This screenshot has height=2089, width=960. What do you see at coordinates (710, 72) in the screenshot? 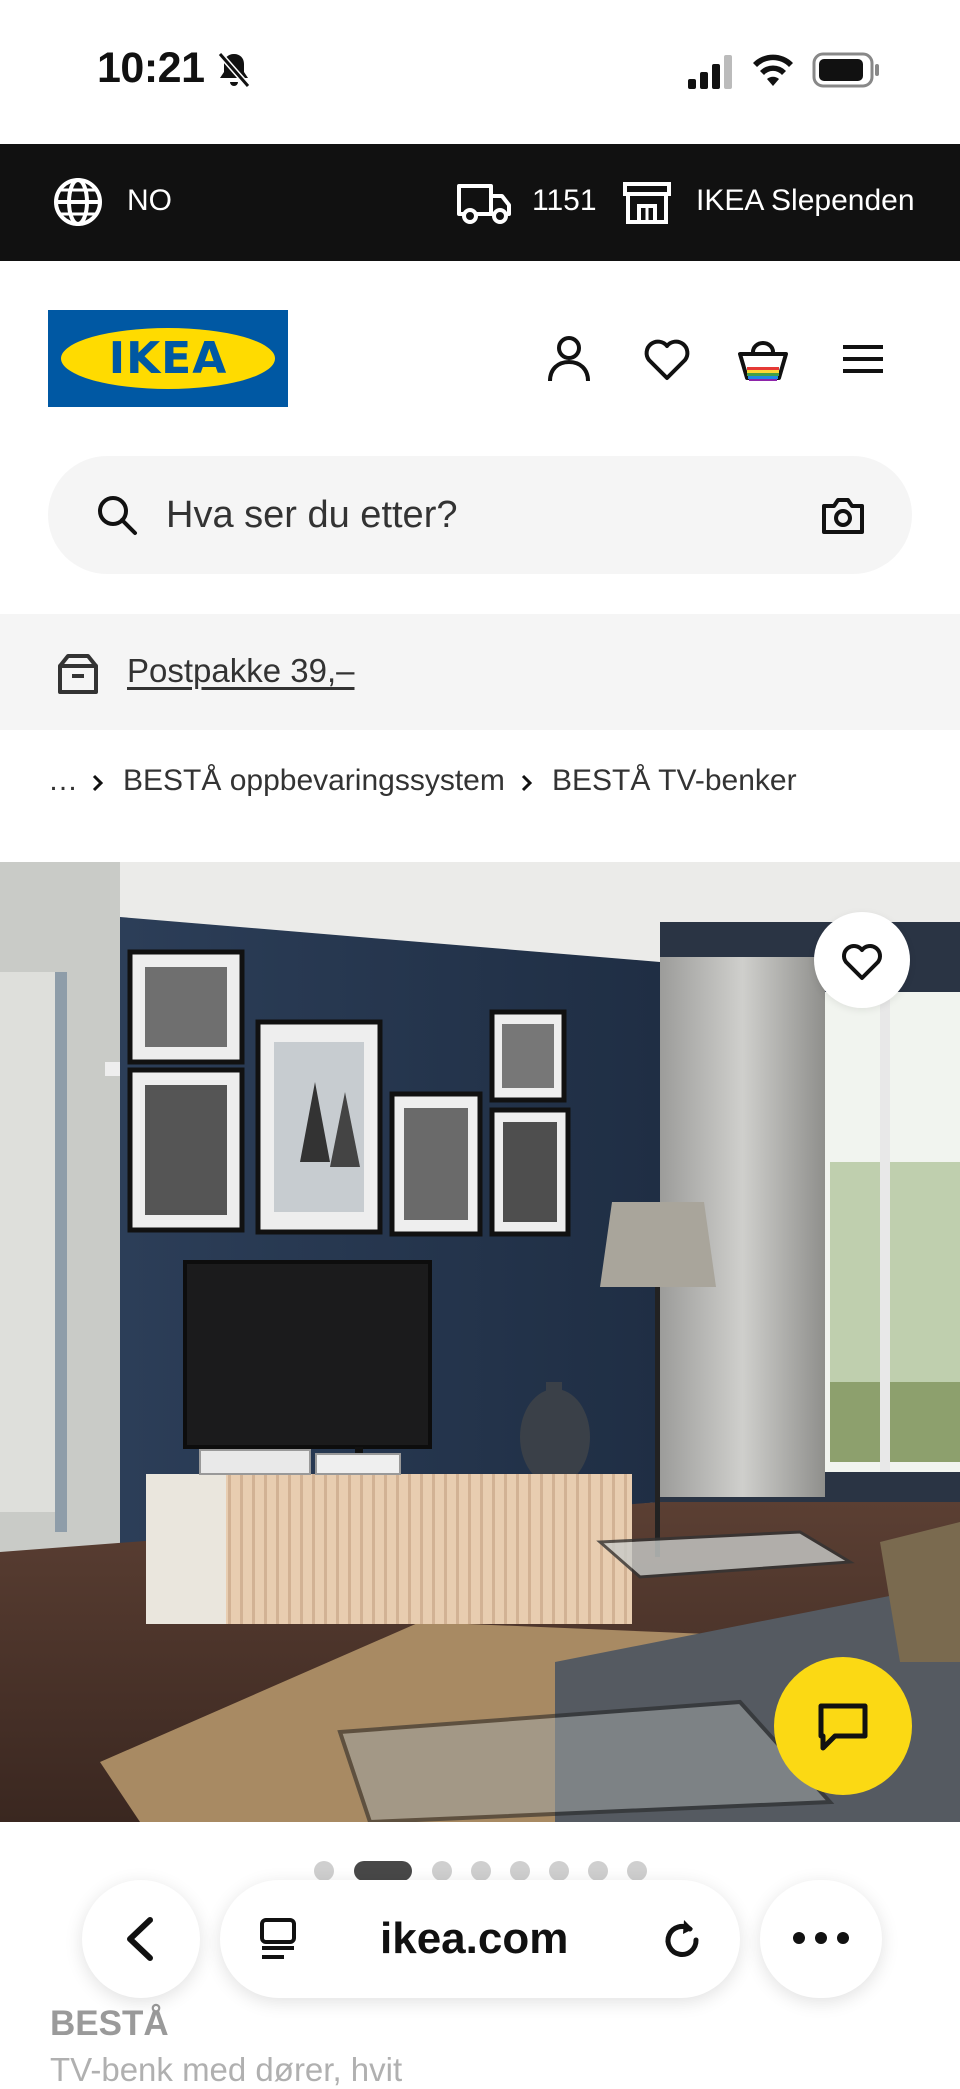
I see `cellular-signal-icon` at bounding box center [710, 72].